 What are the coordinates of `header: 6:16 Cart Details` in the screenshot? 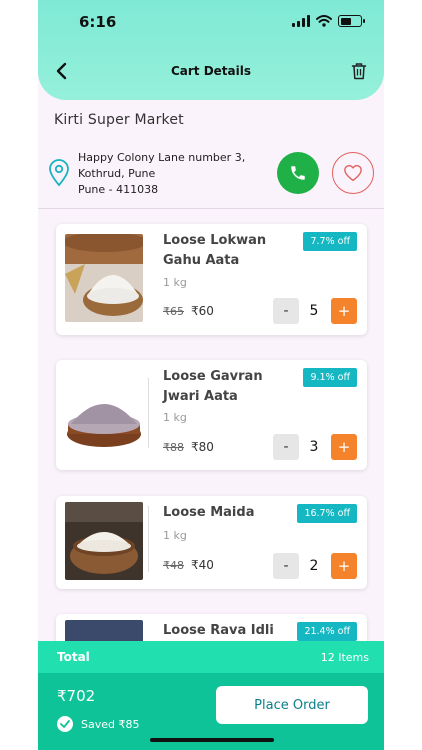 It's located at (211, 50).